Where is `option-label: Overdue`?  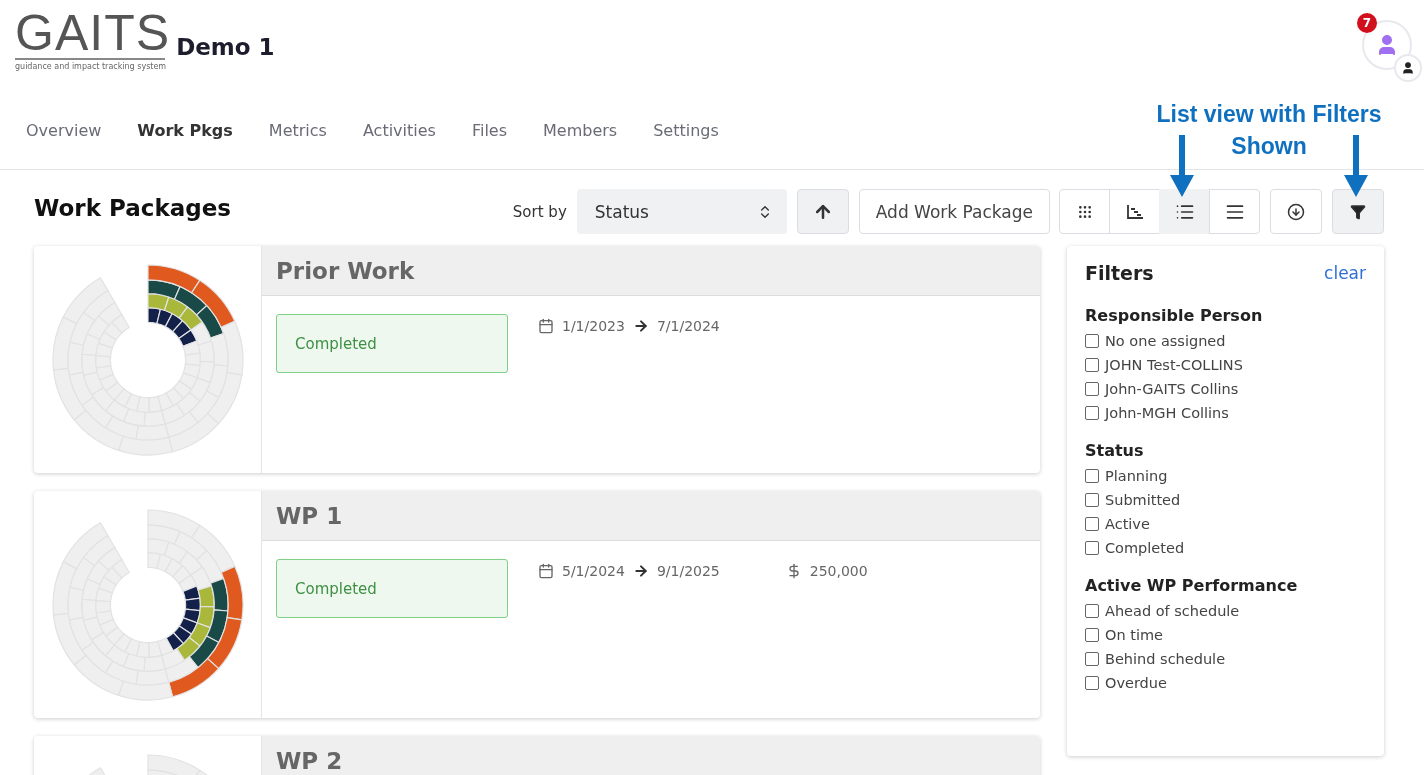 option-label: Overdue is located at coordinates (1136, 683).